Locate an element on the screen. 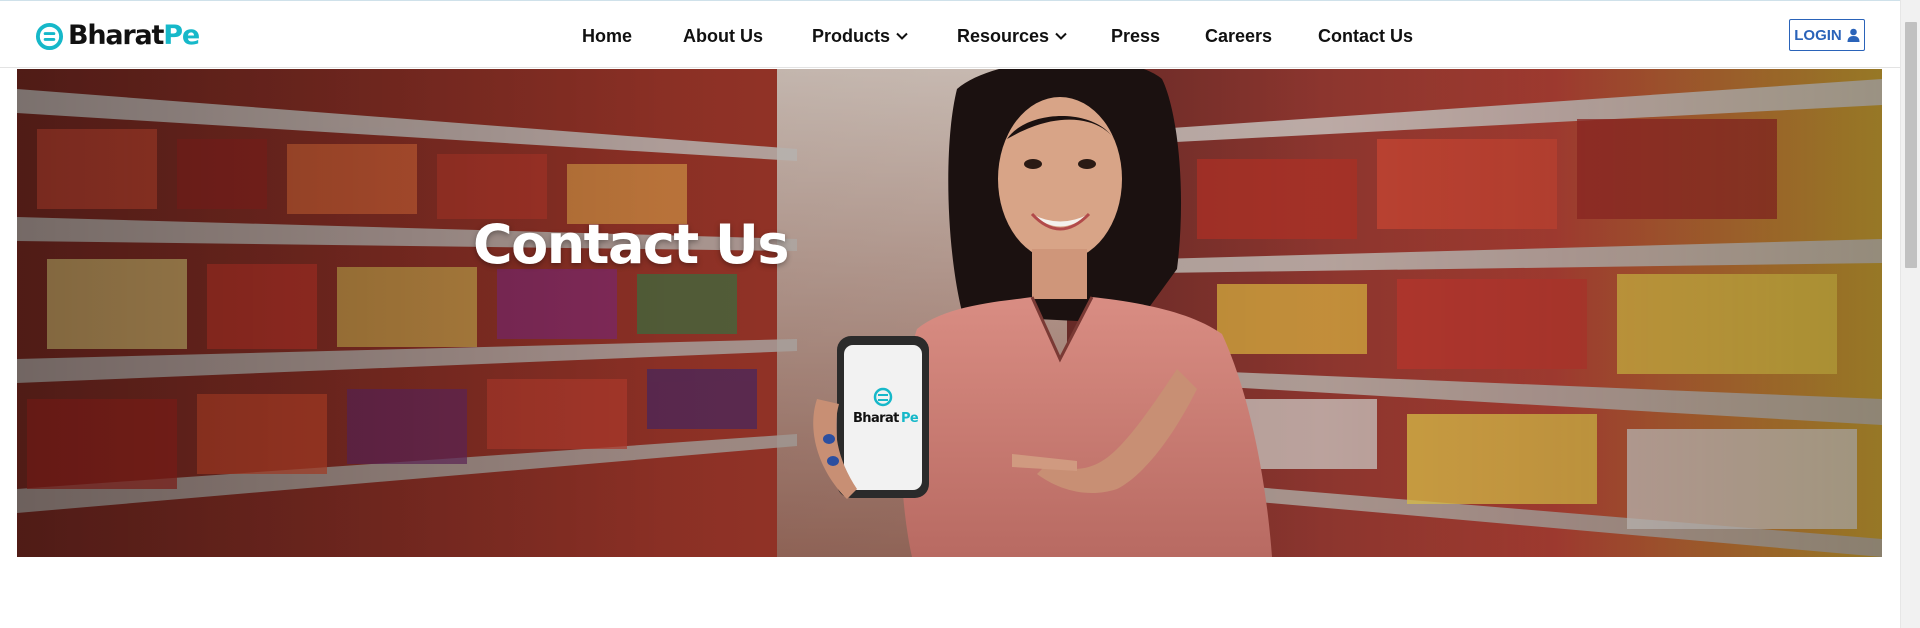 This screenshot has width=1920, height=628. nav-item-resources: Resources is located at coordinates (1012, 36).